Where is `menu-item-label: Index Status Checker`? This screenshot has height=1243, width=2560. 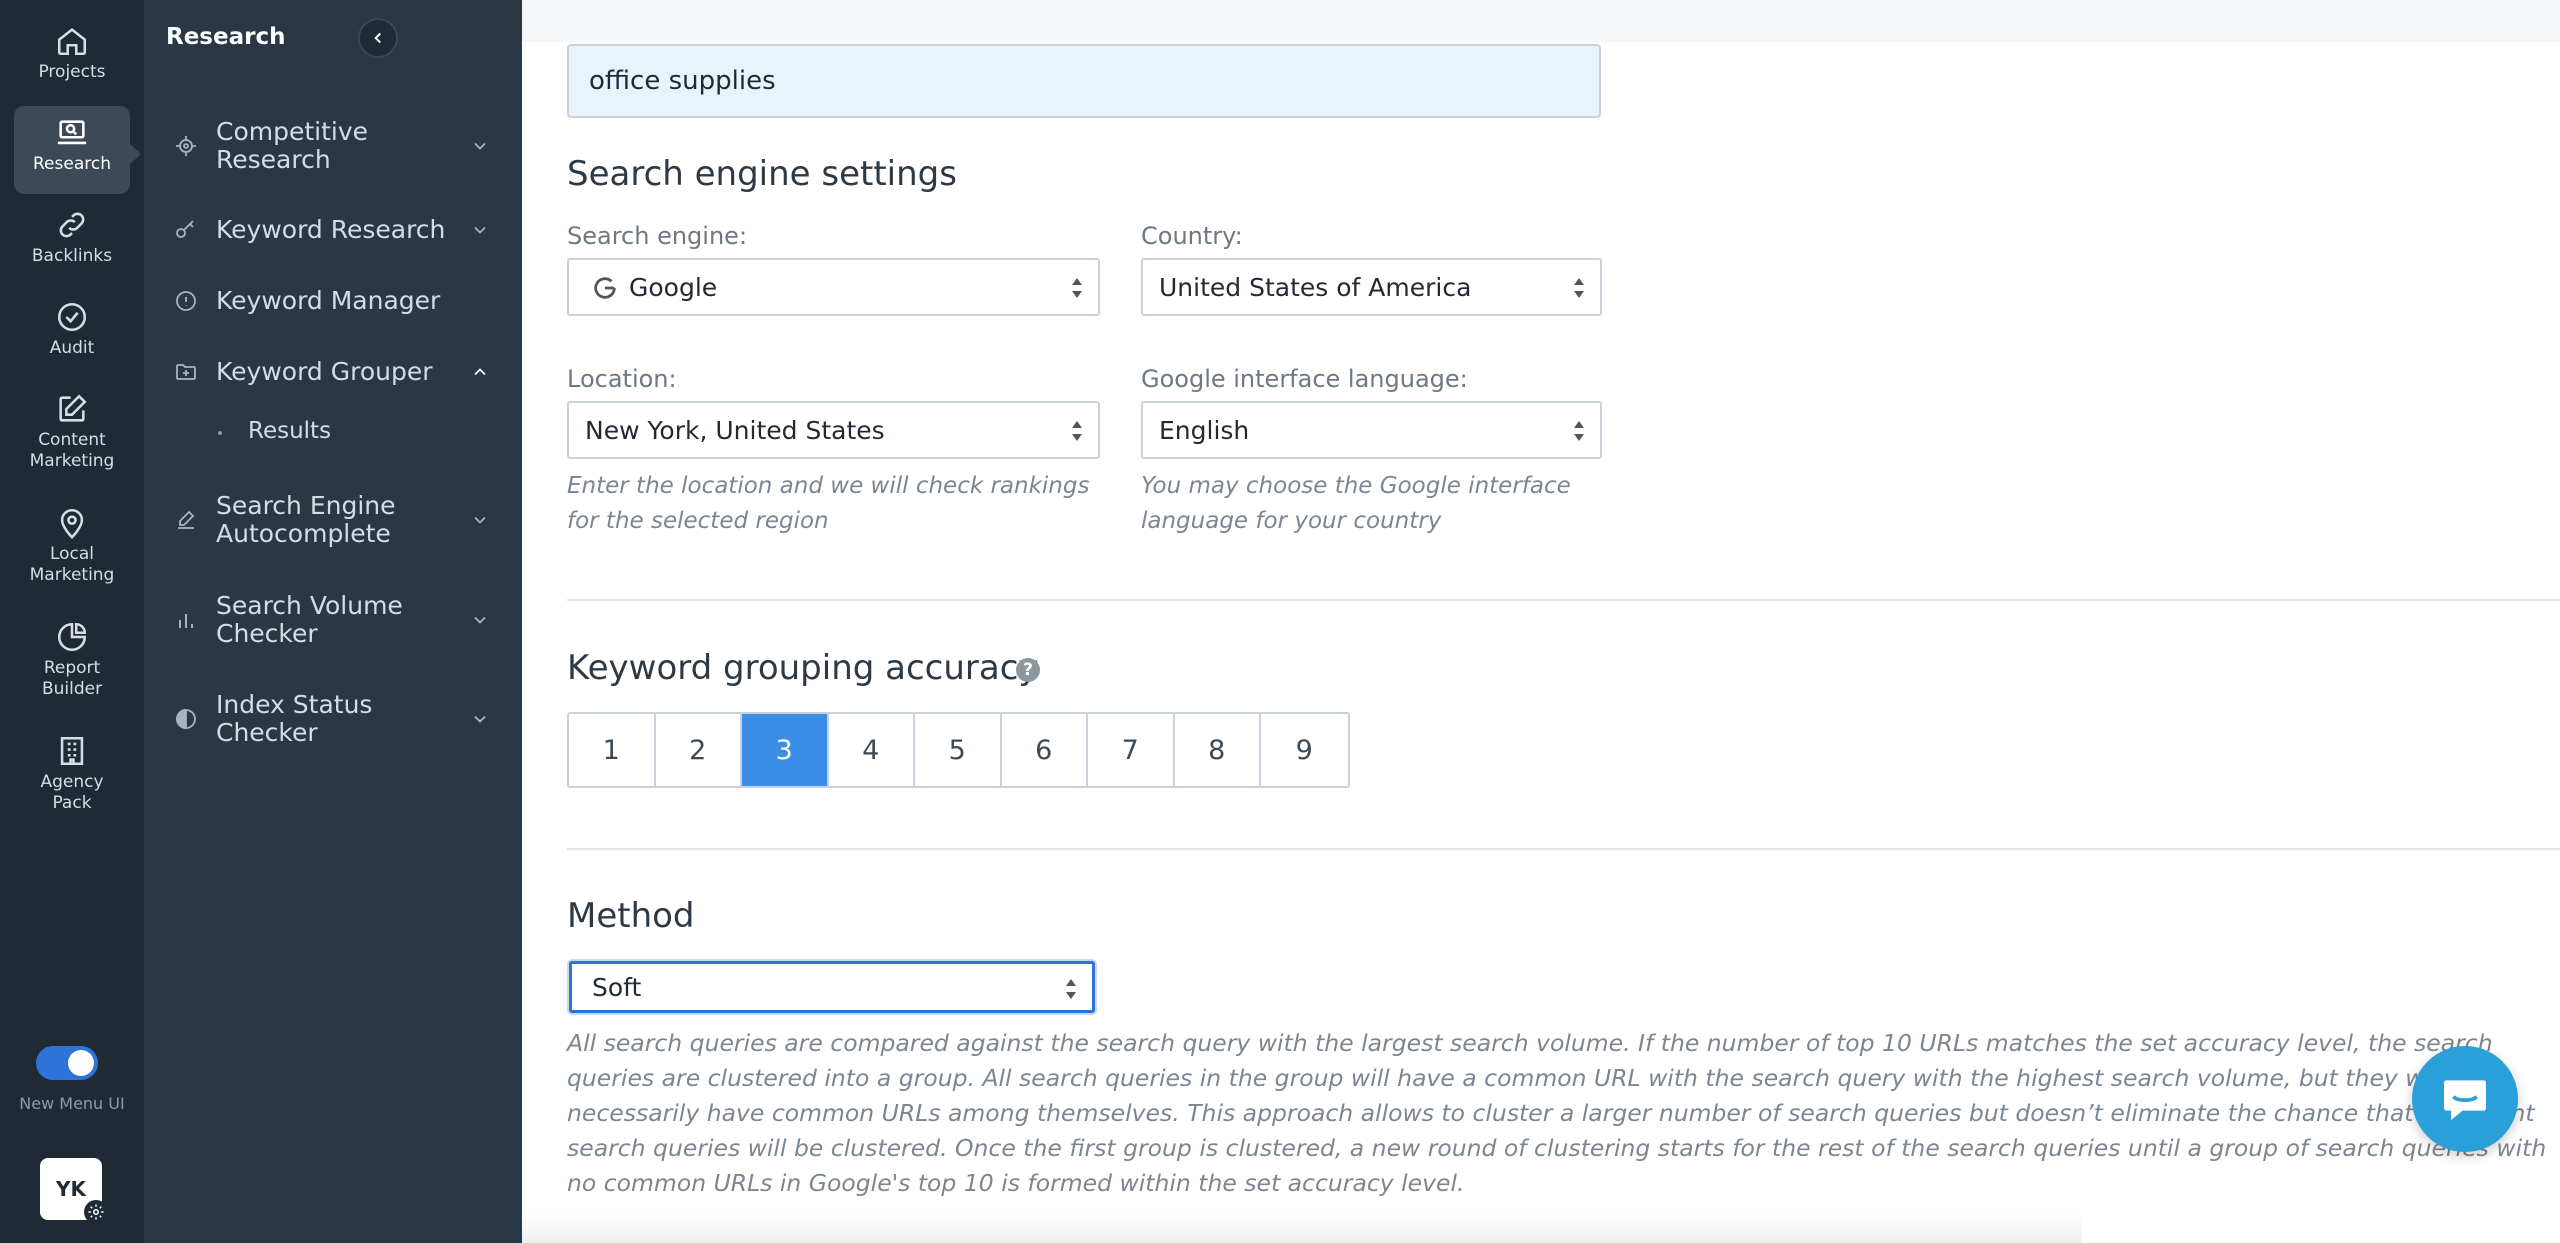
menu-item-label: Index Status Checker is located at coordinates (294, 718).